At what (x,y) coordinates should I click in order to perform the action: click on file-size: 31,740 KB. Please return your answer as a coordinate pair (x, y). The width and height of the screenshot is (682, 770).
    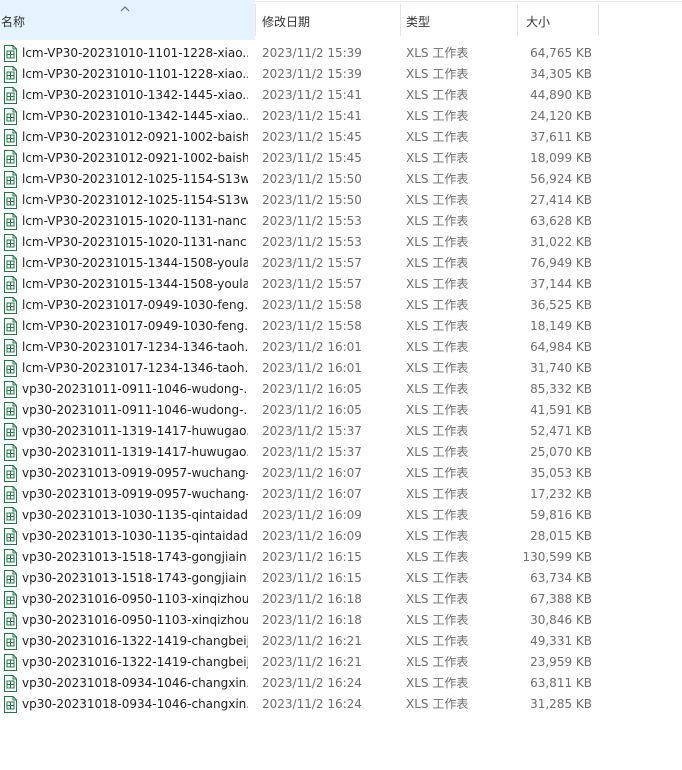
    Looking at the image, I should click on (561, 368).